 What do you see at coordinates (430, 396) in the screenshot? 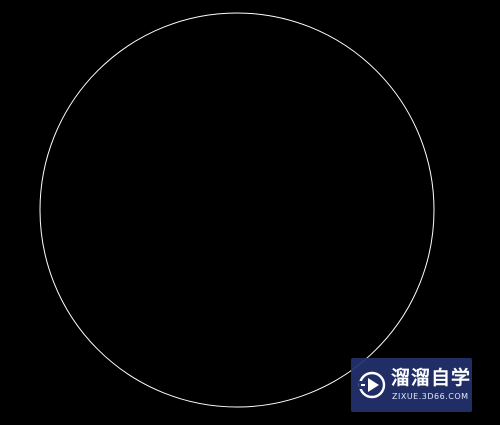
I see `watermark-url: ZIXUE.3D66.COM` at bounding box center [430, 396].